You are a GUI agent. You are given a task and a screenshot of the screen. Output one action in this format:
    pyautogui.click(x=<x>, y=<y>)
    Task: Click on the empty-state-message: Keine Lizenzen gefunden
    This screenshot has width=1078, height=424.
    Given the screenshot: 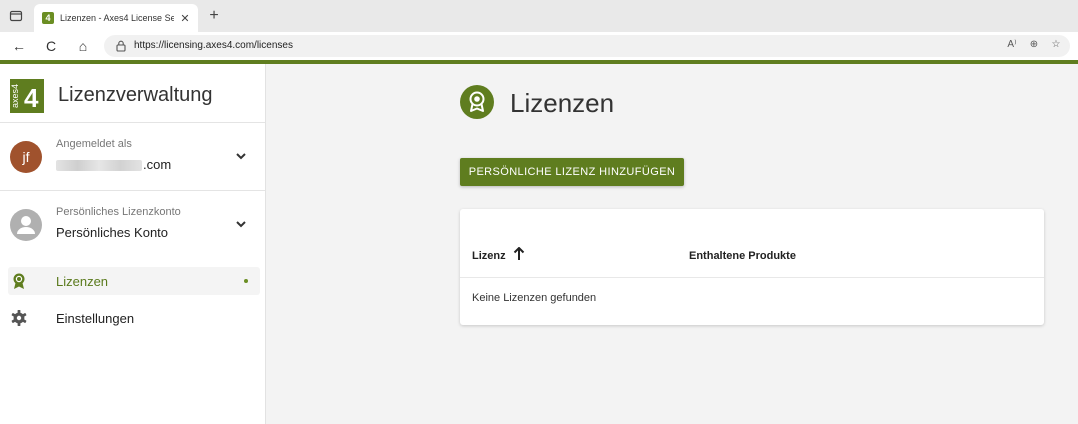 What is the action you would take?
    pyautogui.click(x=534, y=298)
    